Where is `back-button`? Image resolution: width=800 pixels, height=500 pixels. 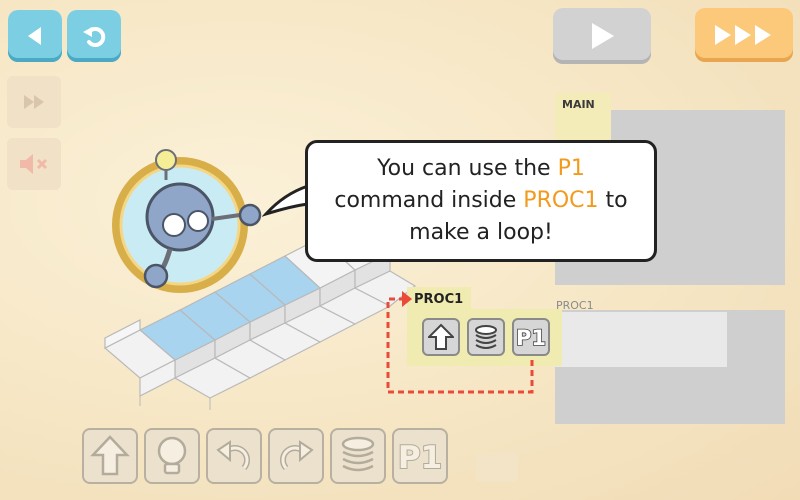 back-button is located at coordinates (35, 36).